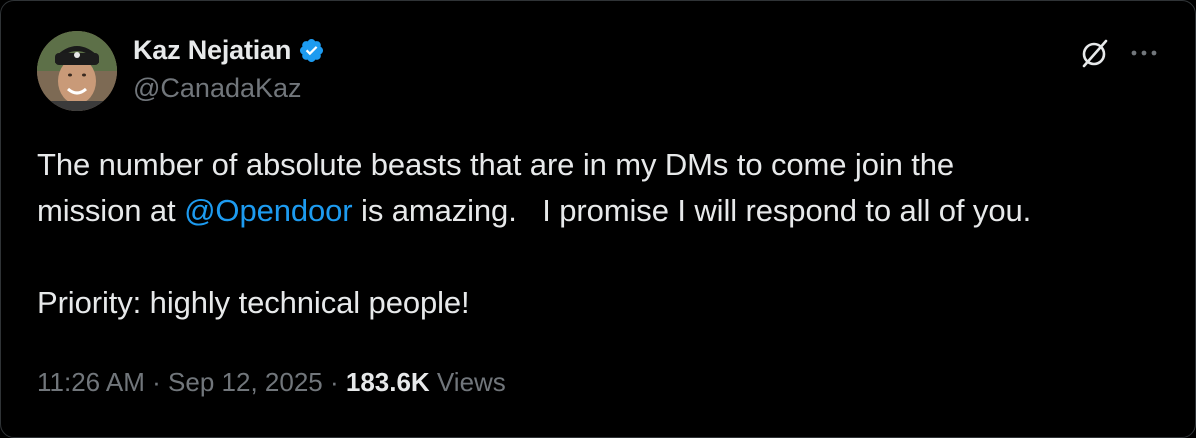 Image resolution: width=1196 pixels, height=438 pixels. Describe the element at coordinates (268, 210) in the screenshot. I see `mention-link: @Opendoor` at that location.